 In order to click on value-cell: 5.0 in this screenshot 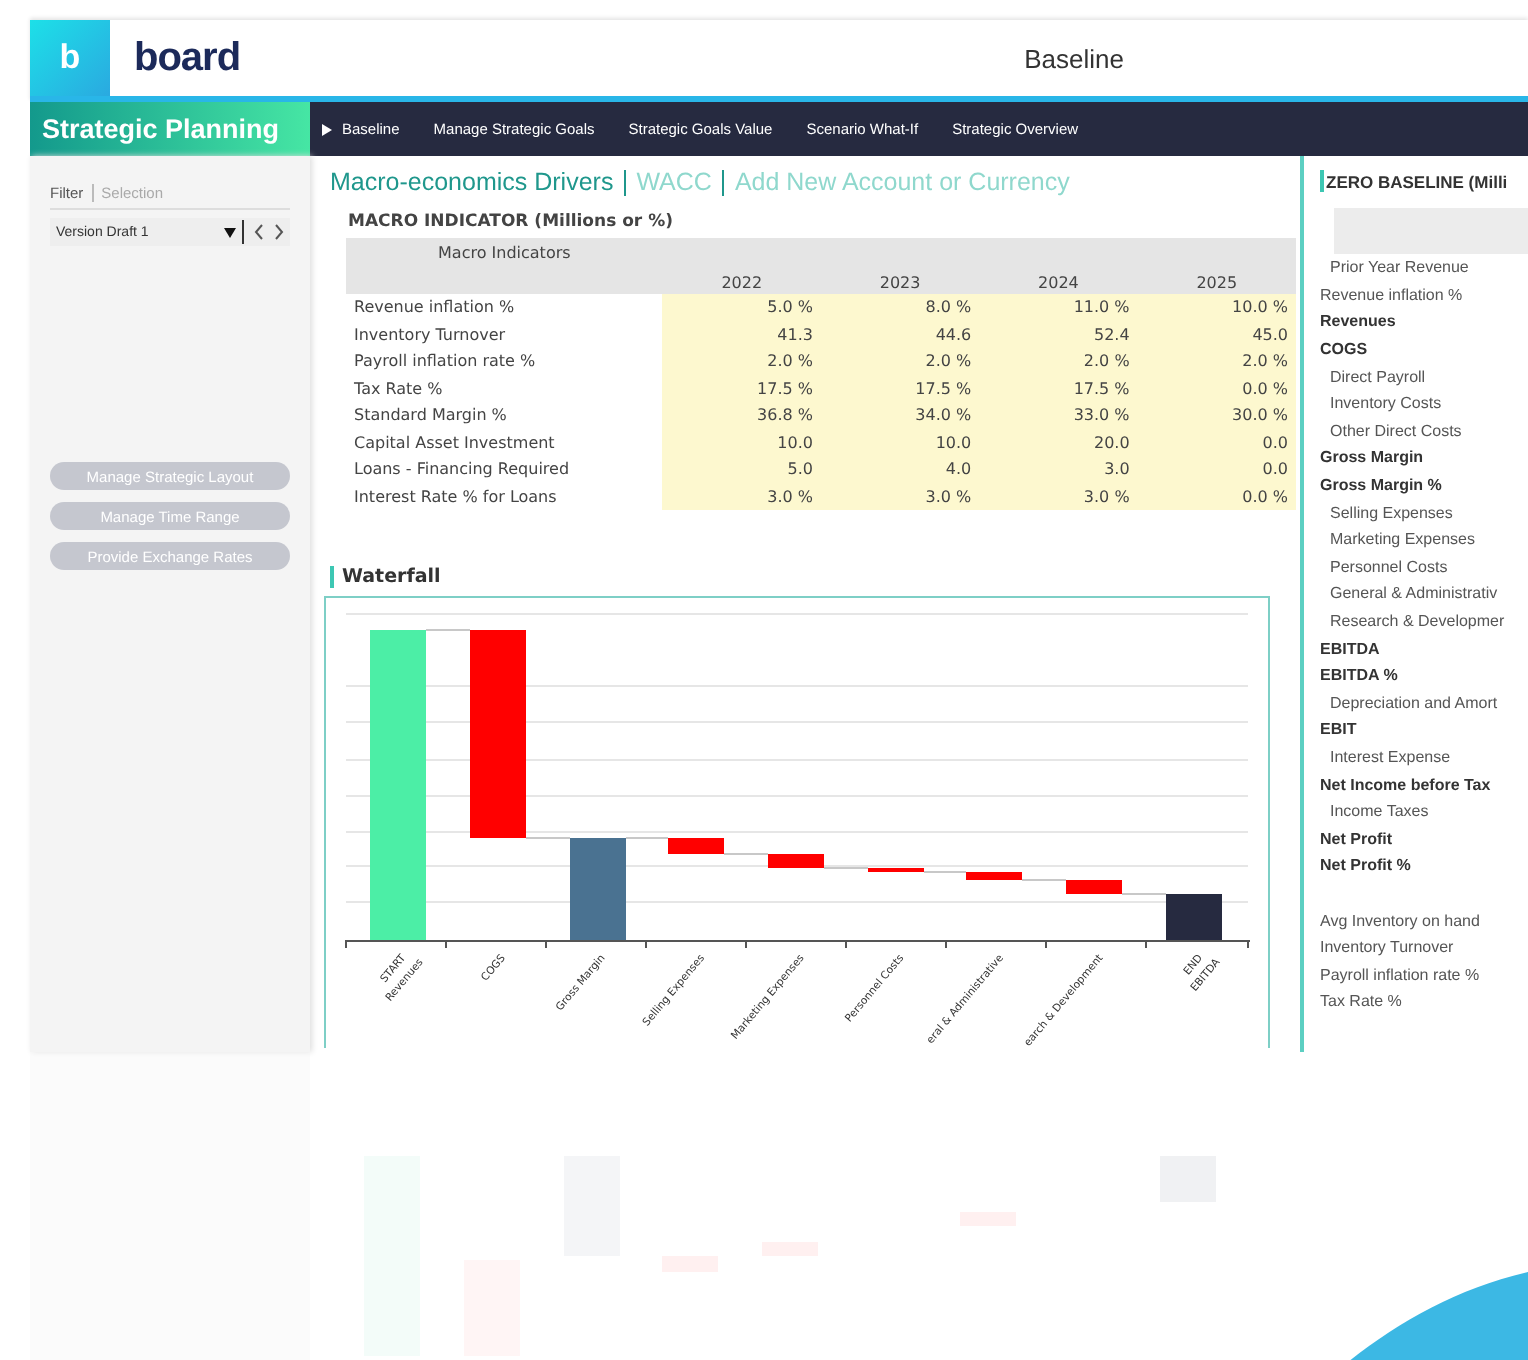, I will do `click(741, 469)`.